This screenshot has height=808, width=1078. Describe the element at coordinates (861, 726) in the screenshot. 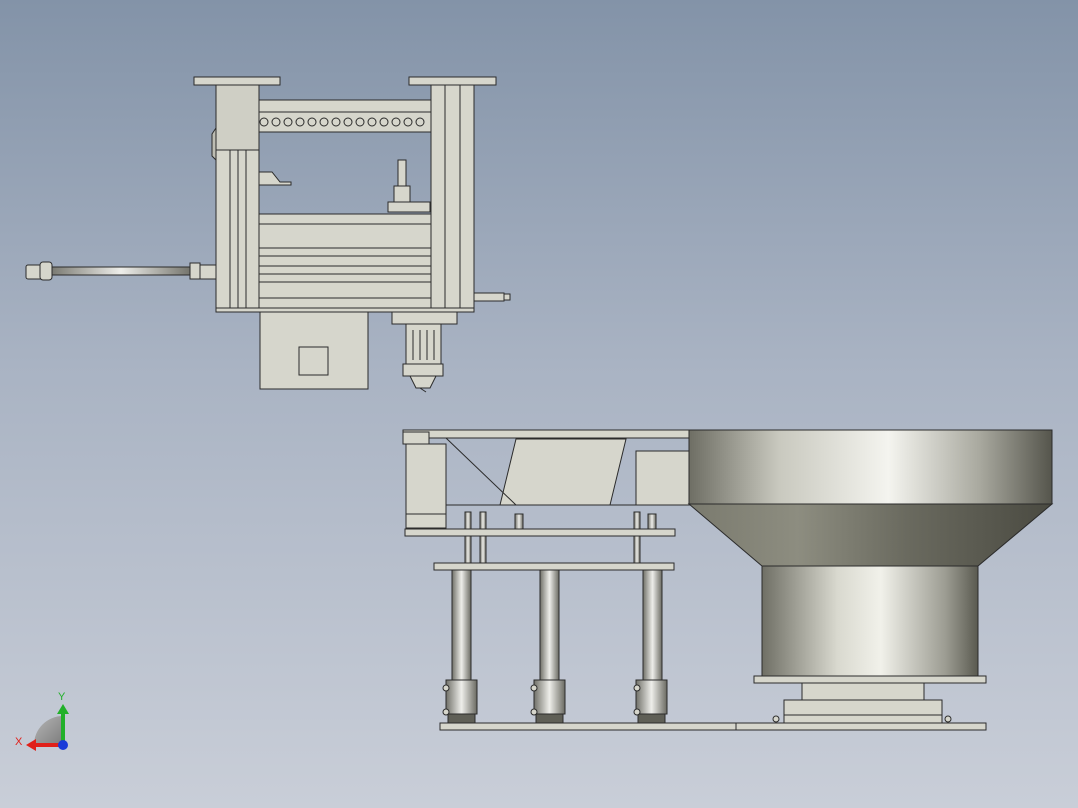

I see `base-plate-right` at that location.